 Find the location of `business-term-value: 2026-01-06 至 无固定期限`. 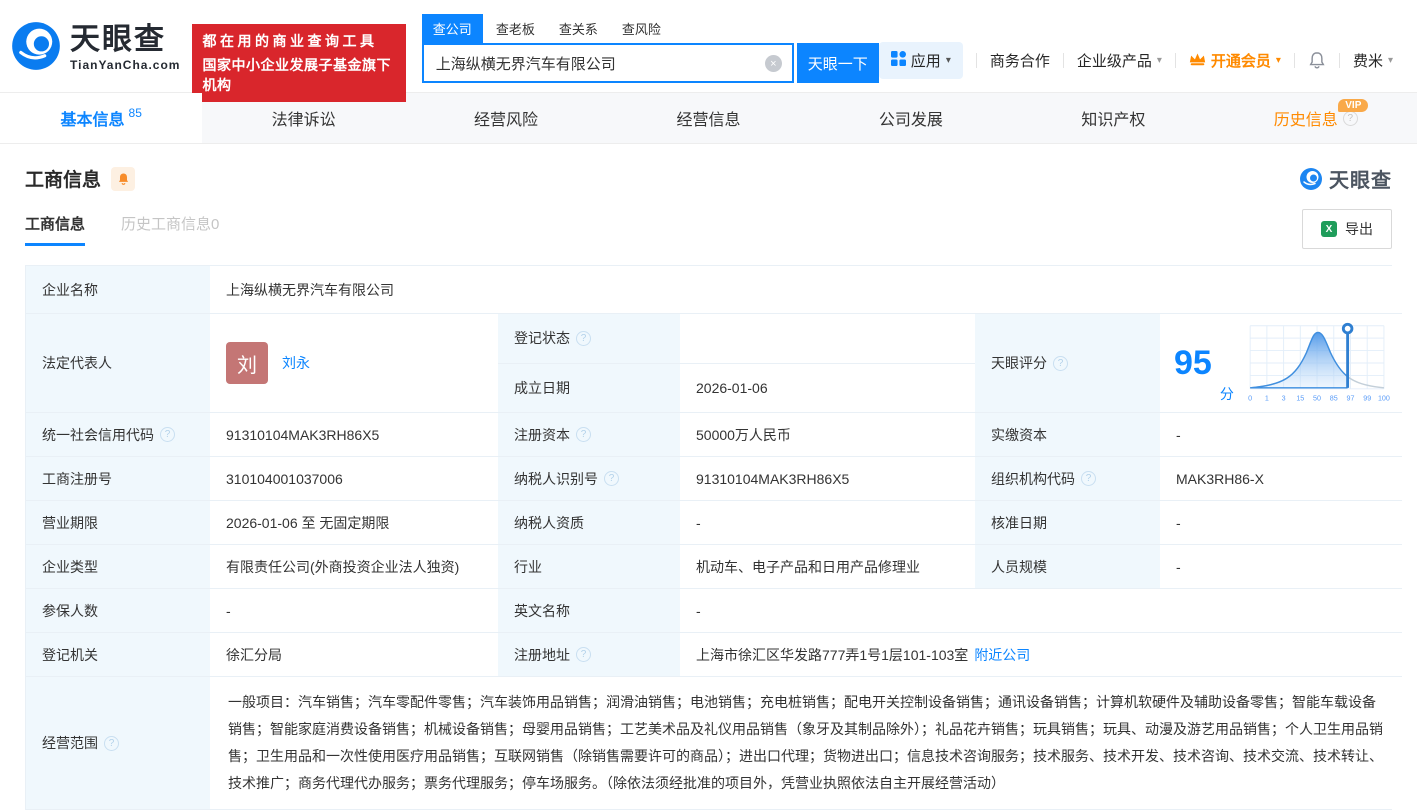

business-term-value: 2026-01-06 至 无固定期限 is located at coordinates (354, 523).